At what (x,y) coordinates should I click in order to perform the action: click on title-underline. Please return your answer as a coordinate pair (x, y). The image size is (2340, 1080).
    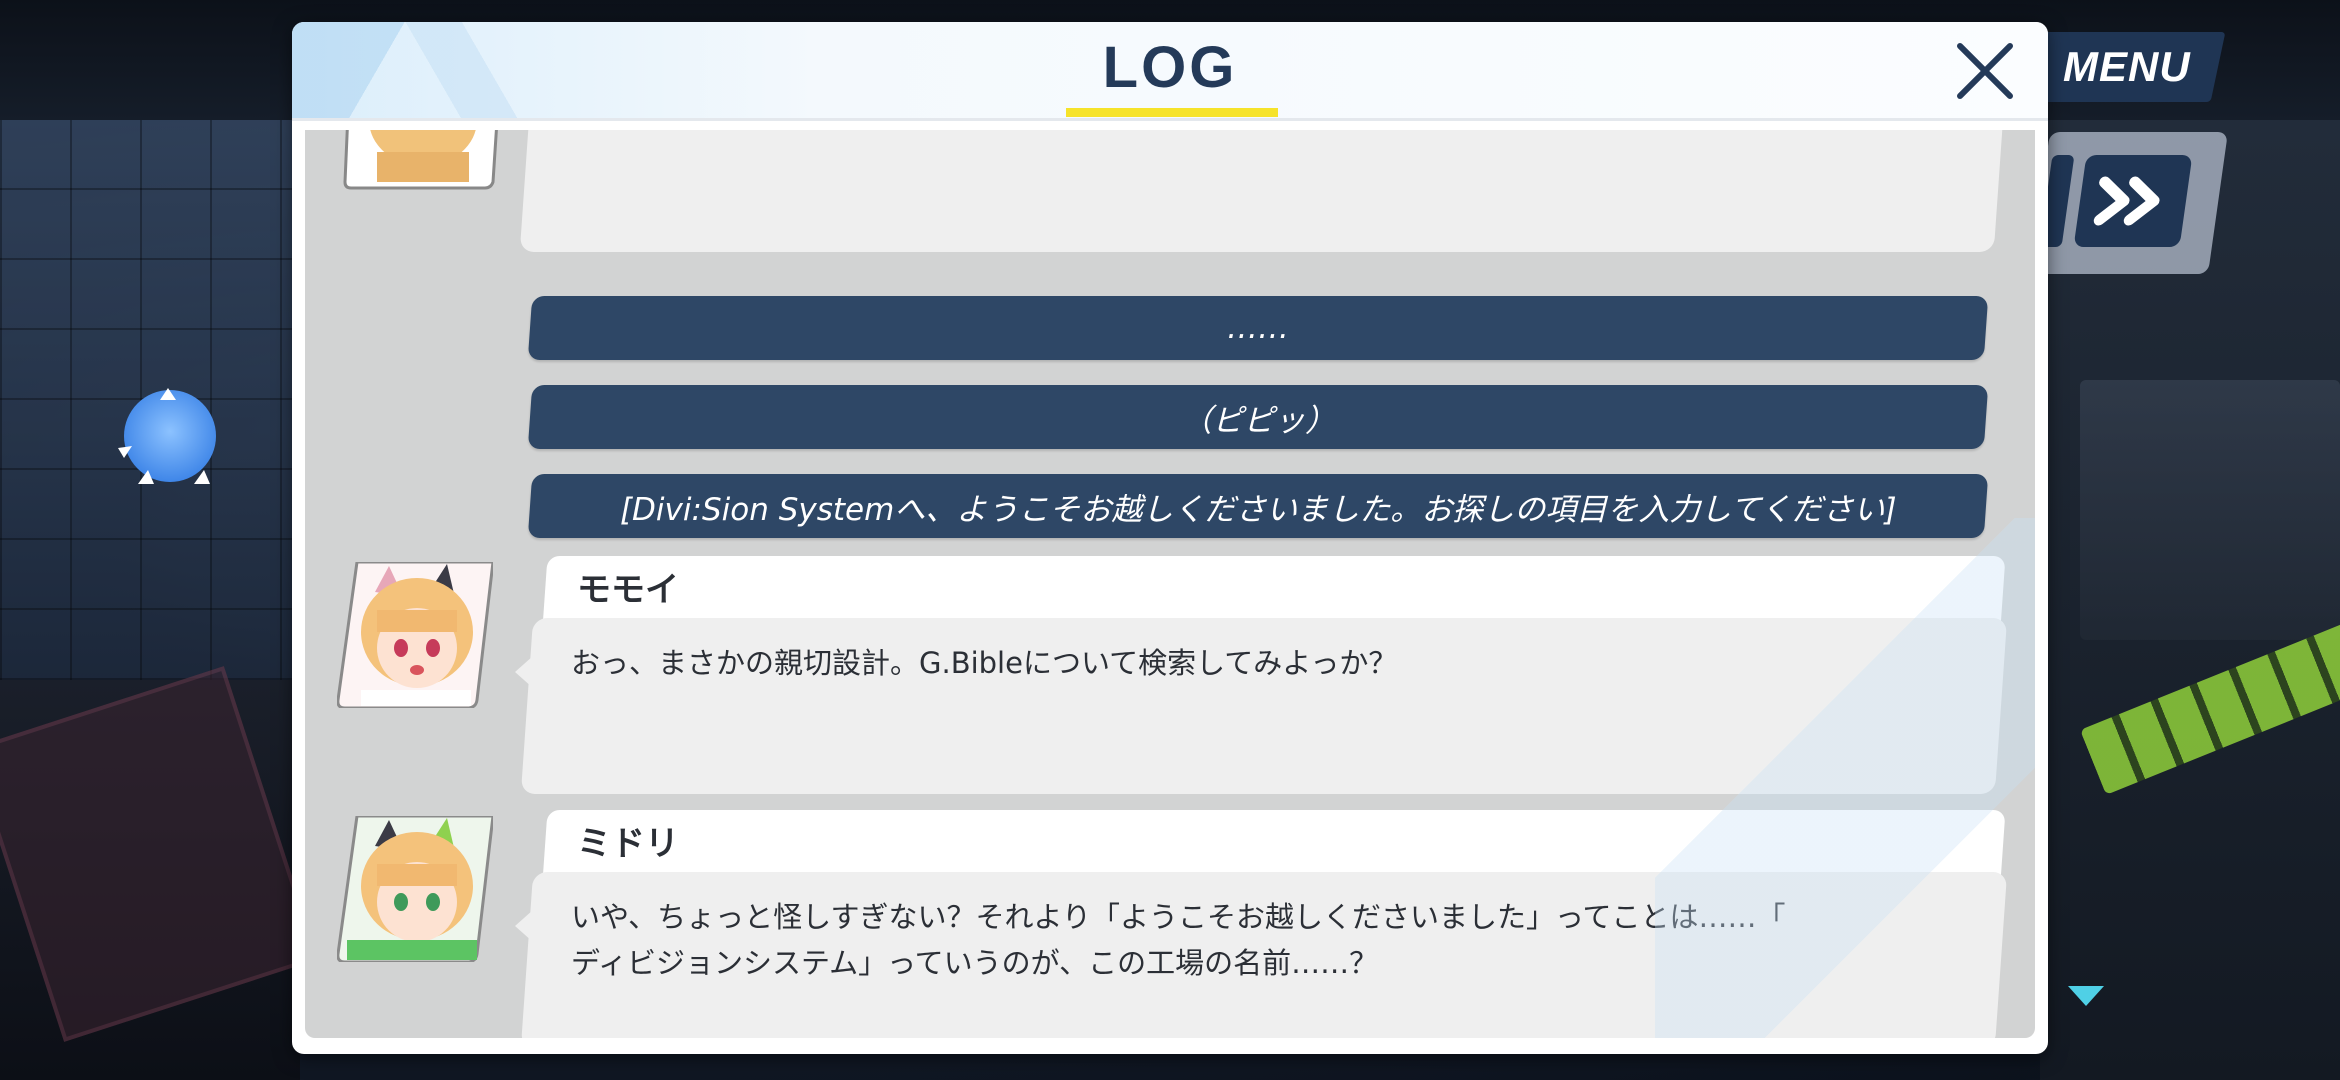
    Looking at the image, I should click on (1172, 112).